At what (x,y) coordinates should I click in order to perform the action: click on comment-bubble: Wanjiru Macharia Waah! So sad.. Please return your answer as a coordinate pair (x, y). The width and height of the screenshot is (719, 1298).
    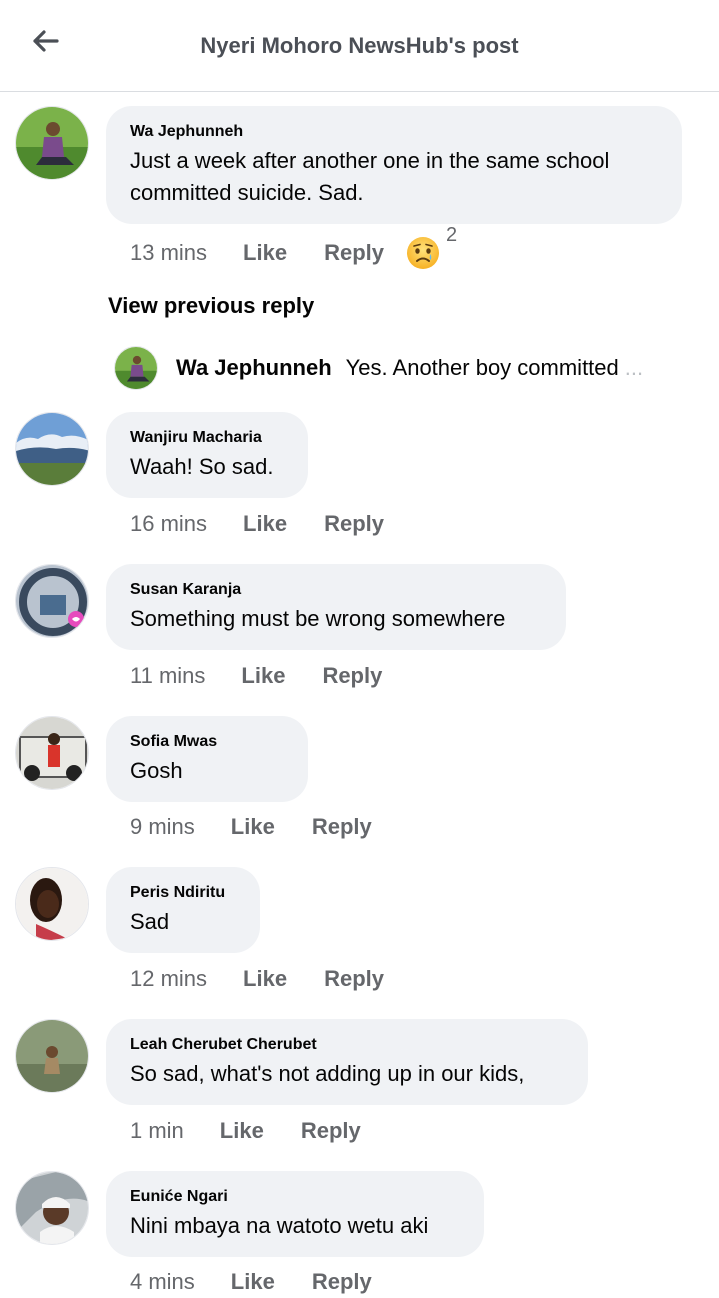
    Looking at the image, I should click on (207, 455).